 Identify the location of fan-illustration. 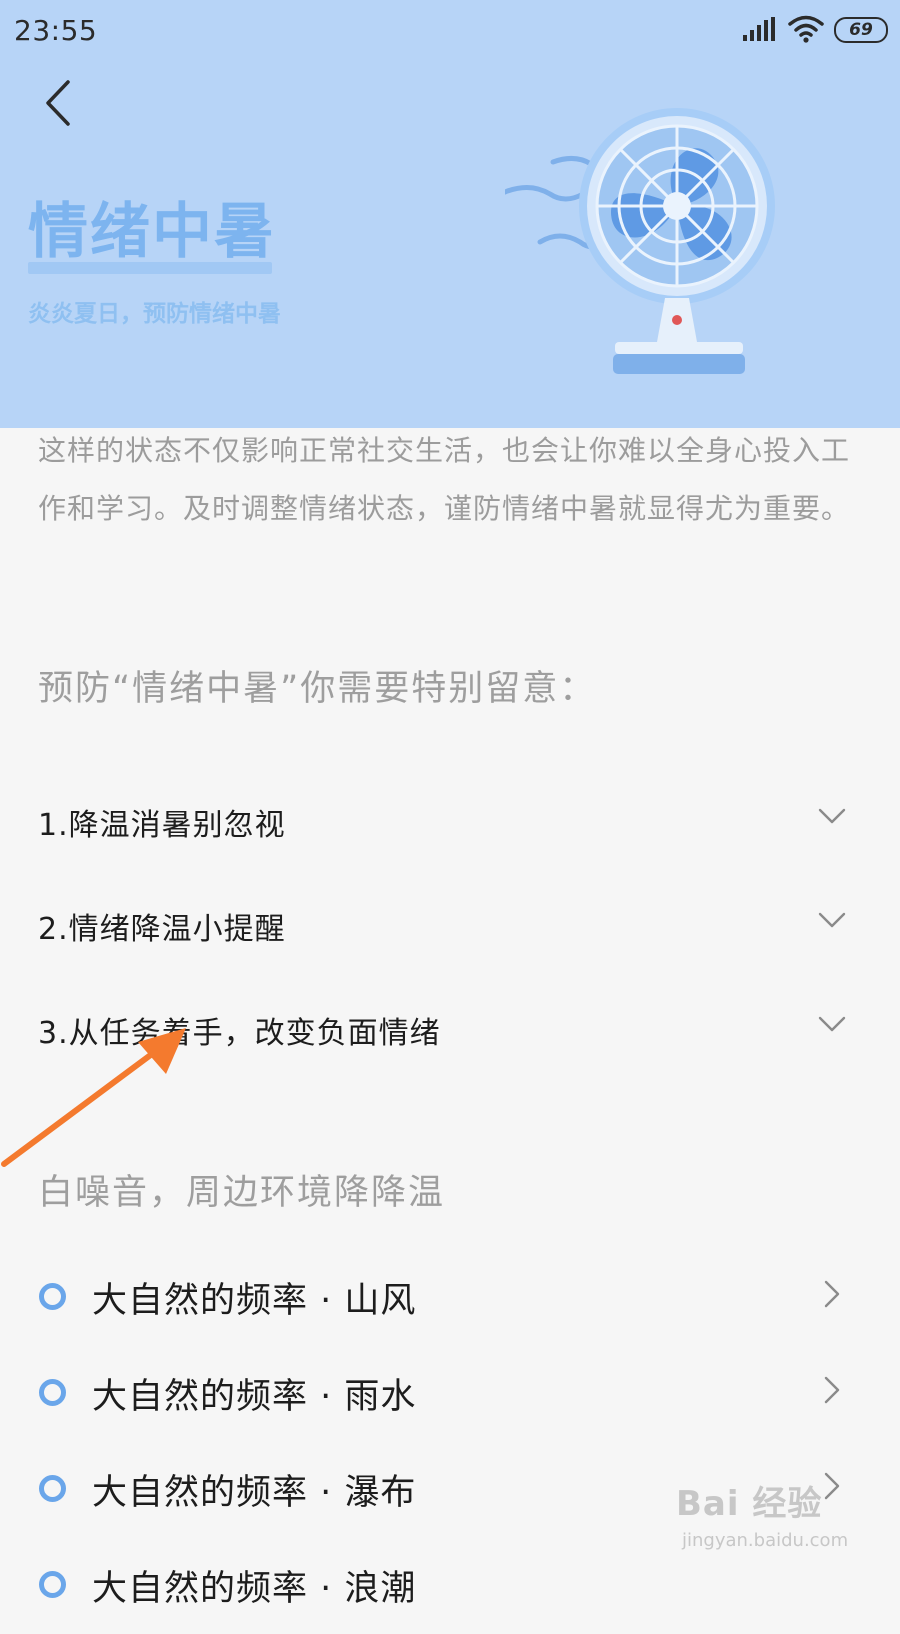
(640, 241).